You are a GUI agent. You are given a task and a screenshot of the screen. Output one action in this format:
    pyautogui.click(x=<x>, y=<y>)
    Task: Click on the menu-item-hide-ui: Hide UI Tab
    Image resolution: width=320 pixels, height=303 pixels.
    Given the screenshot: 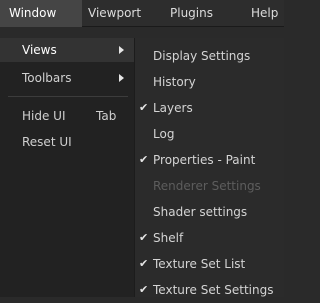 What is the action you would take?
    pyautogui.click(x=67, y=116)
    